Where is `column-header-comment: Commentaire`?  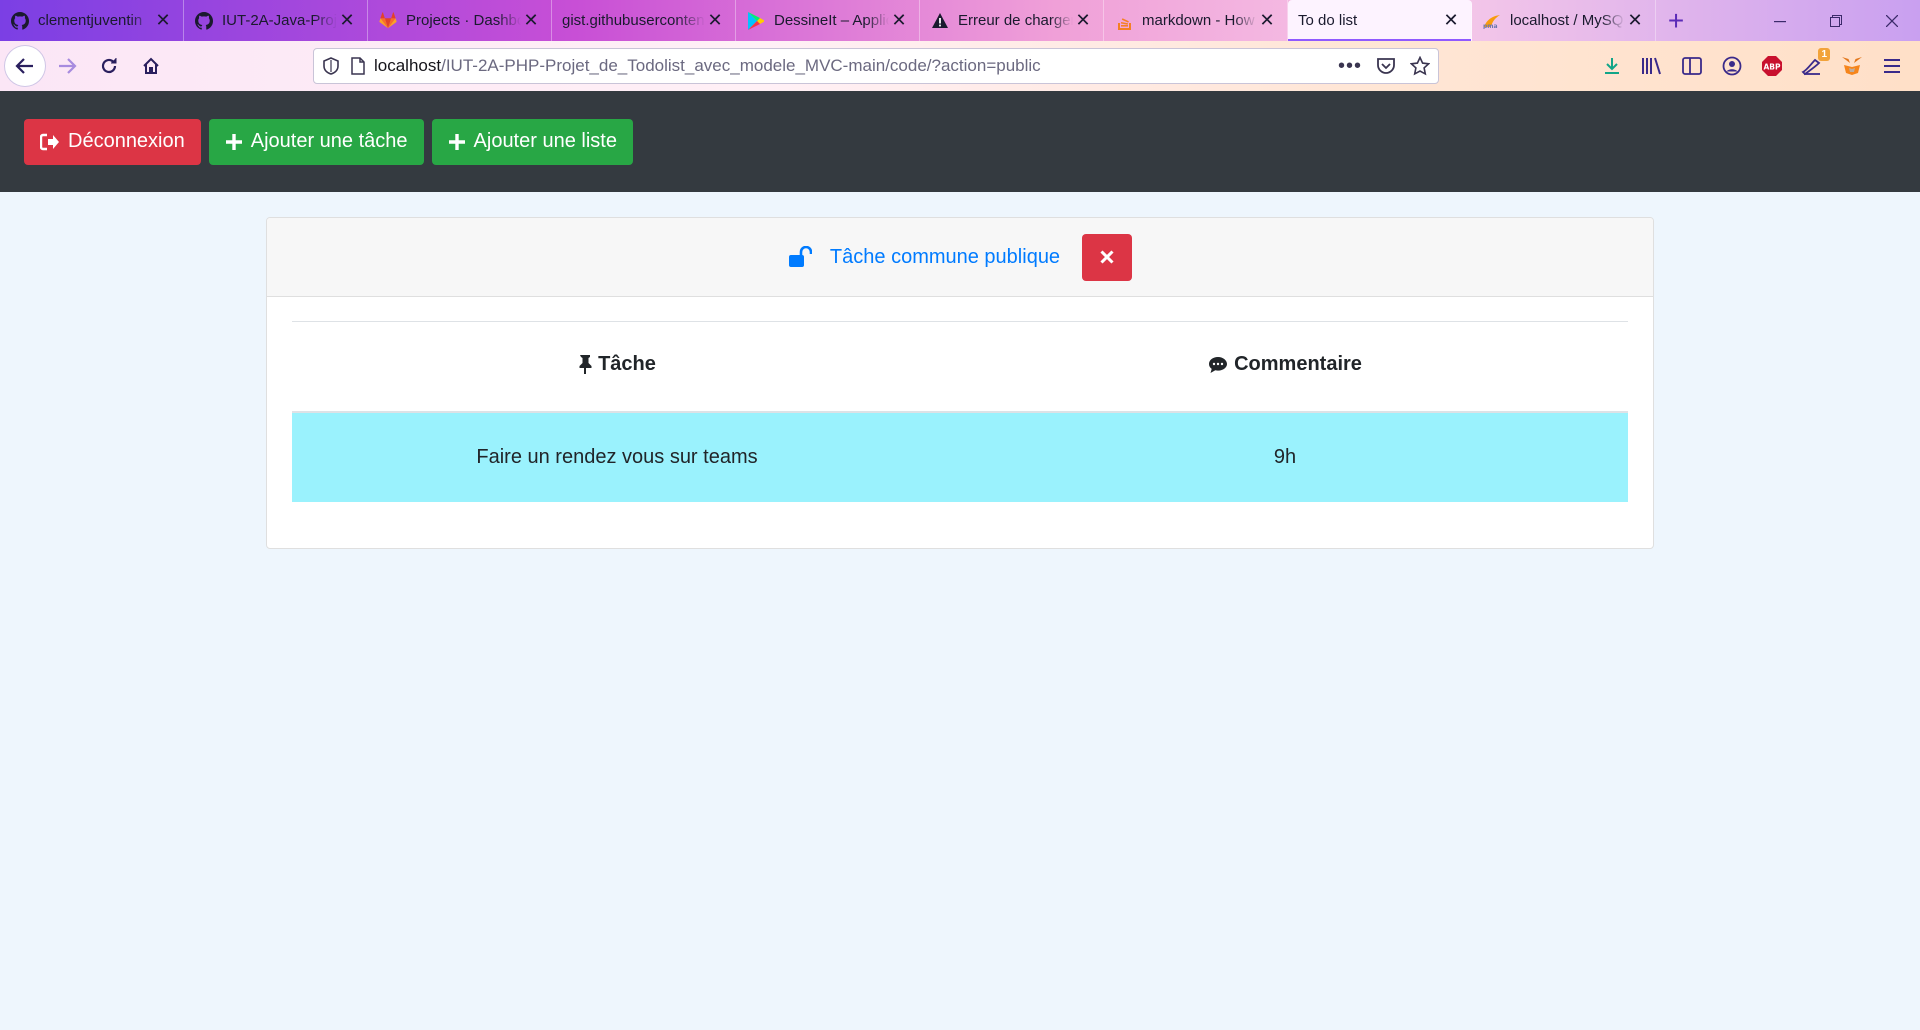 column-header-comment: Commentaire is located at coordinates (1285, 367).